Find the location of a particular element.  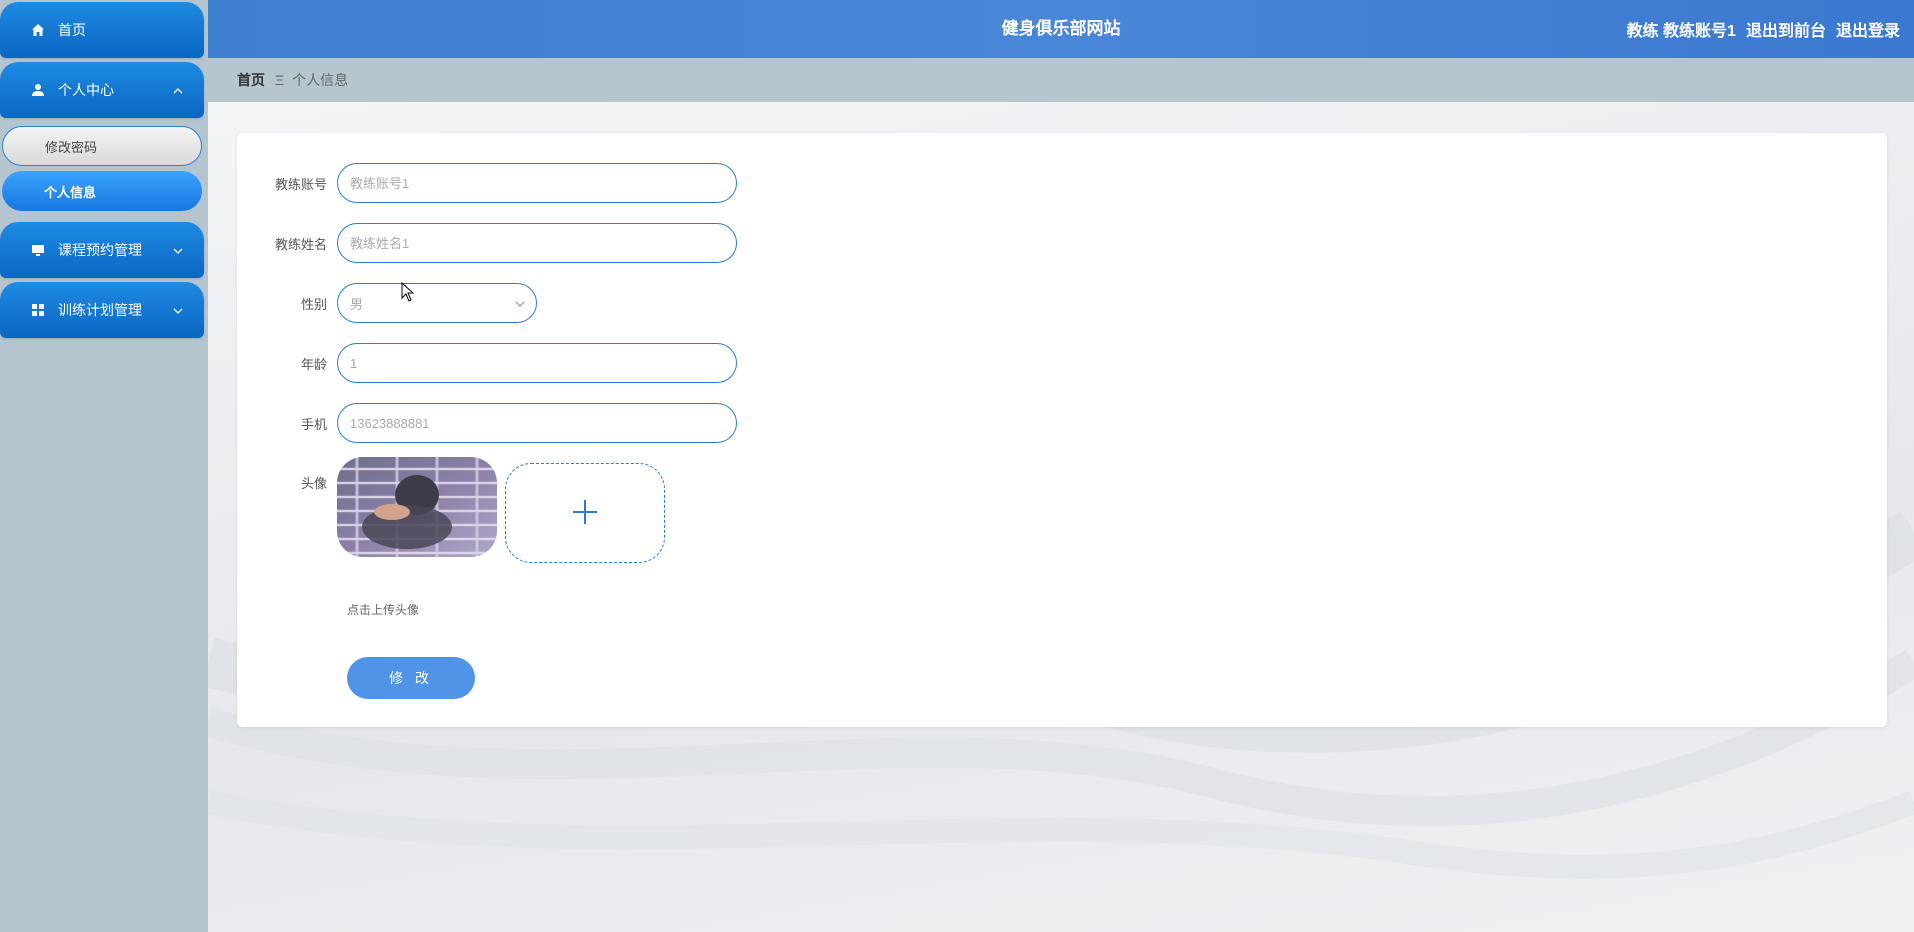

phone-input is located at coordinates (537, 423).